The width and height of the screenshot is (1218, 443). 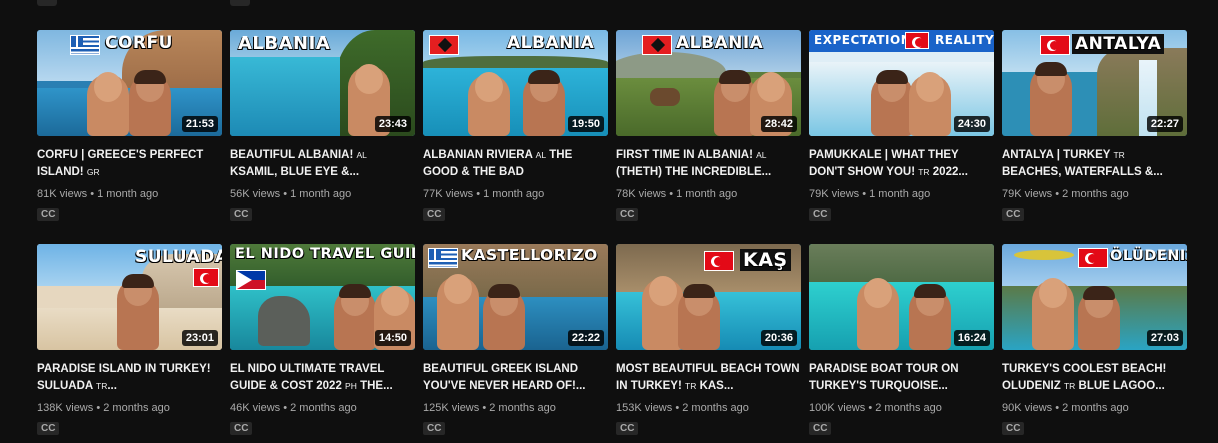 I want to click on view-count: 79K views, so click(x=834, y=194).